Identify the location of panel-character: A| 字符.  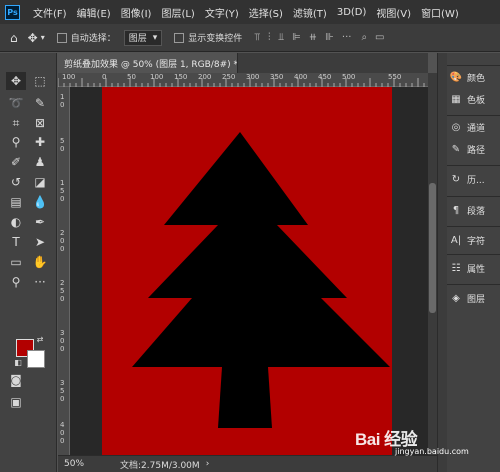
(473, 240).